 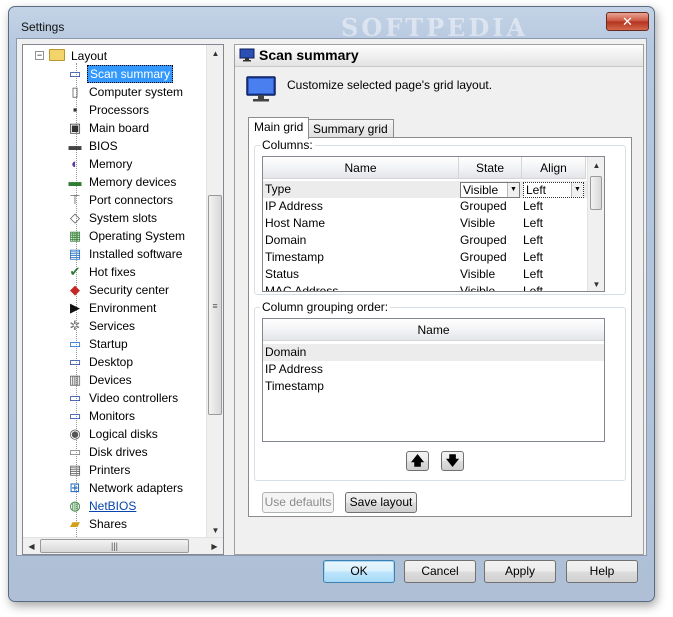 What do you see at coordinates (360, 189) in the screenshot?
I see `grid-cell-name: Type` at bounding box center [360, 189].